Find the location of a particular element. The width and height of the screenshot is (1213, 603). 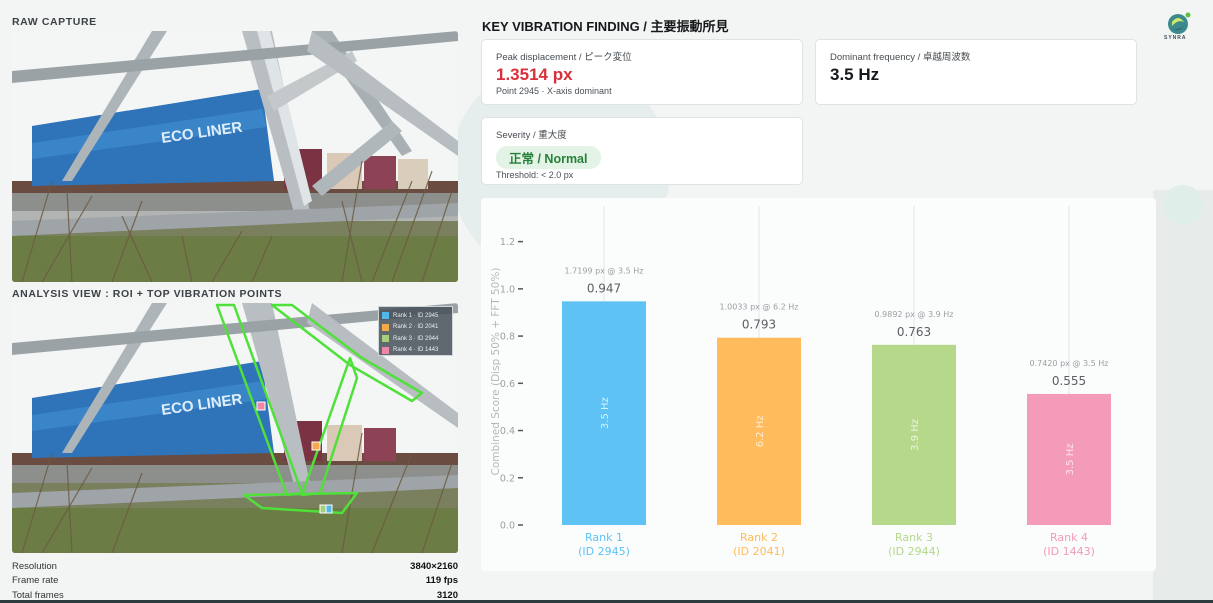

bar-value-label: 0.763 is located at coordinates (914, 332).